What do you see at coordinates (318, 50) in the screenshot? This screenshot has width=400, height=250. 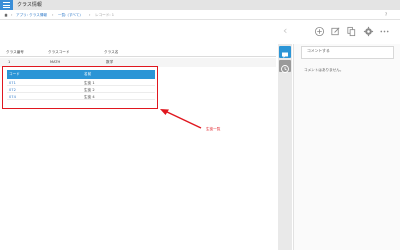 I see `comment-placeholder: コメントする` at bounding box center [318, 50].